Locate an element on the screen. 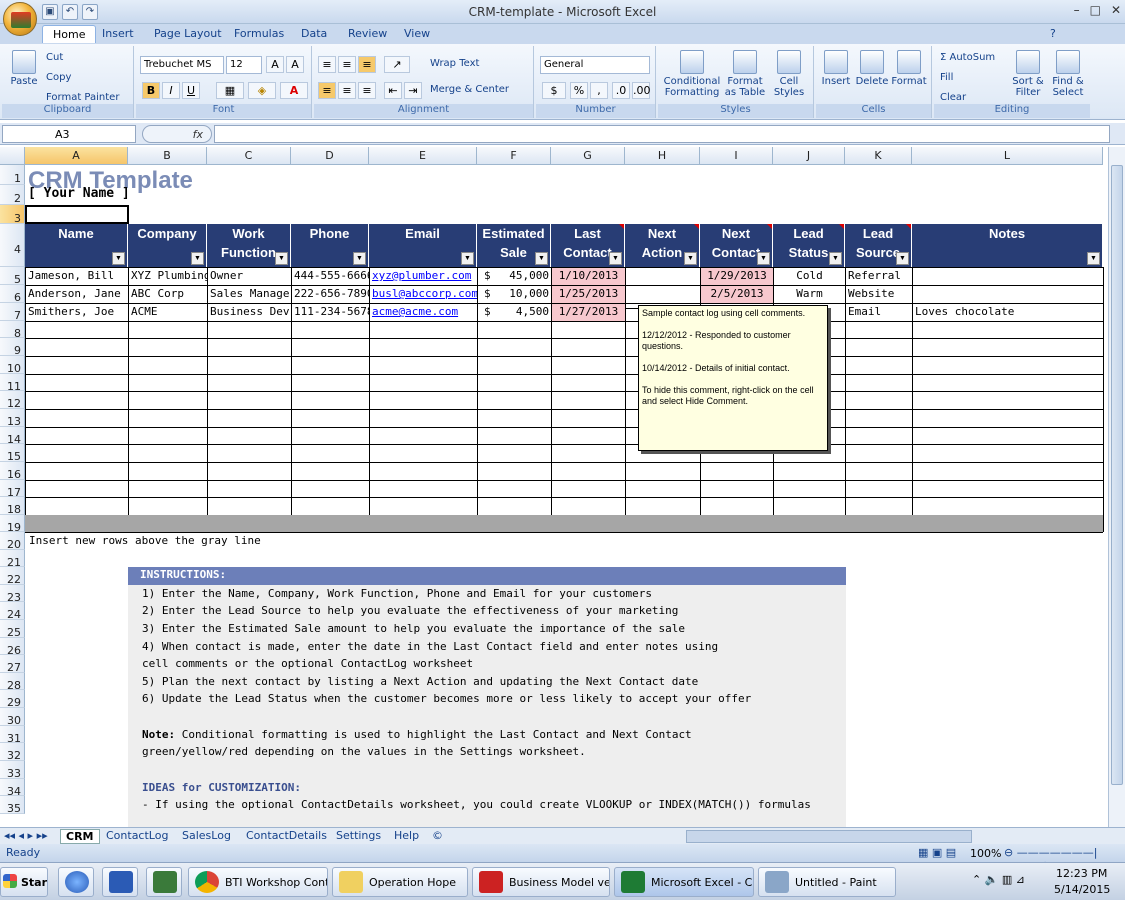  column-header: D is located at coordinates (330, 156).